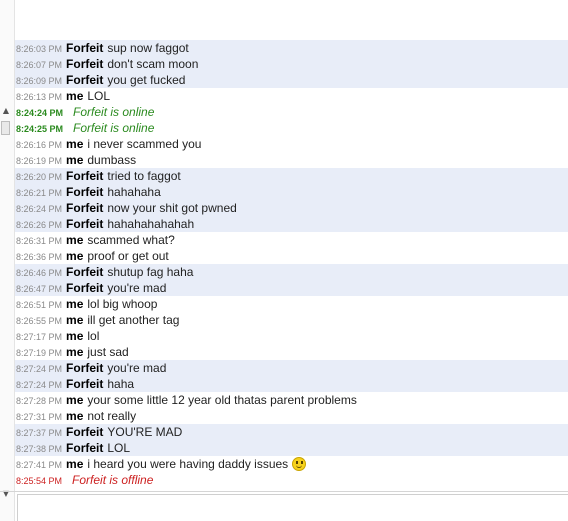 The width and height of the screenshot is (568, 521). What do you see at coordinates (153, 64) in the screenshot?
I see `message-text: don't scam moon` at bounding box center [153, 64].